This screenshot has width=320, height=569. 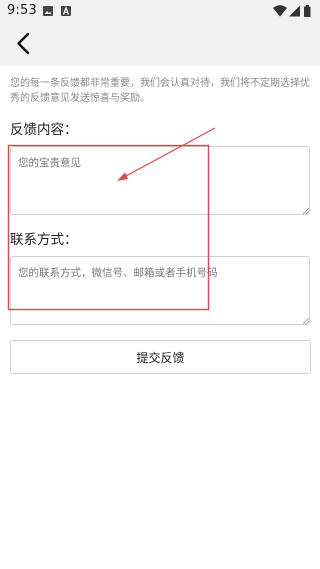 I want to click on back-button, so click(x=24, y=44).